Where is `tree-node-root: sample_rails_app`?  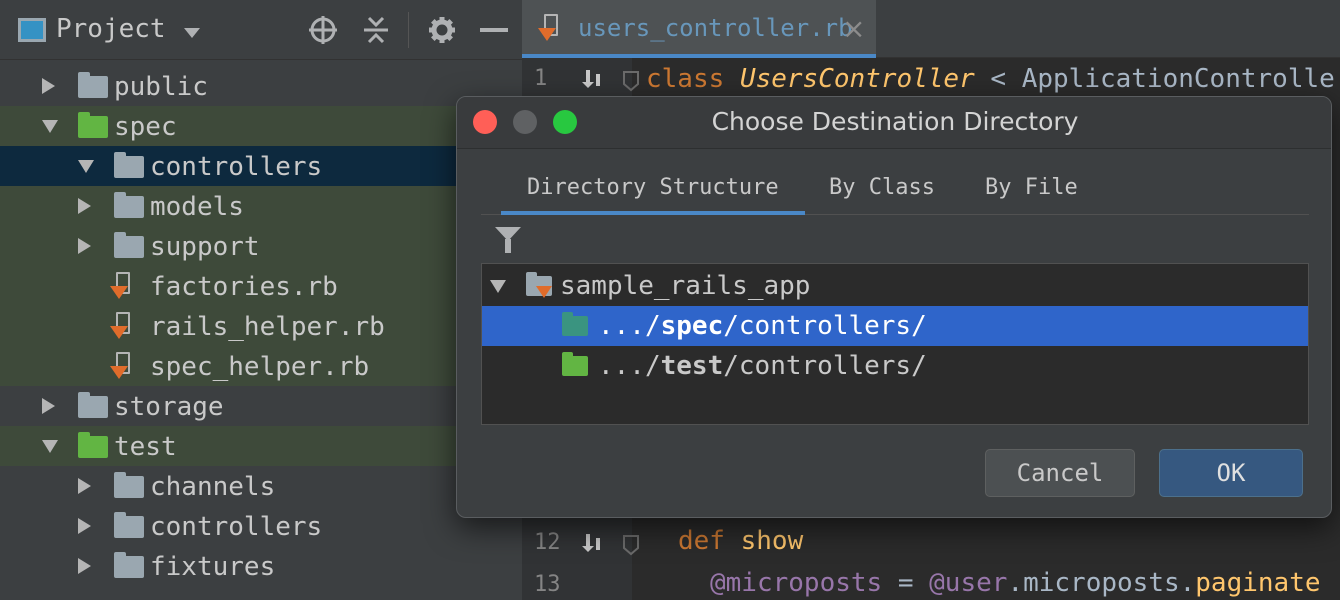 tree-node-root: sample_rails_app is located at coordinates (895, 286).